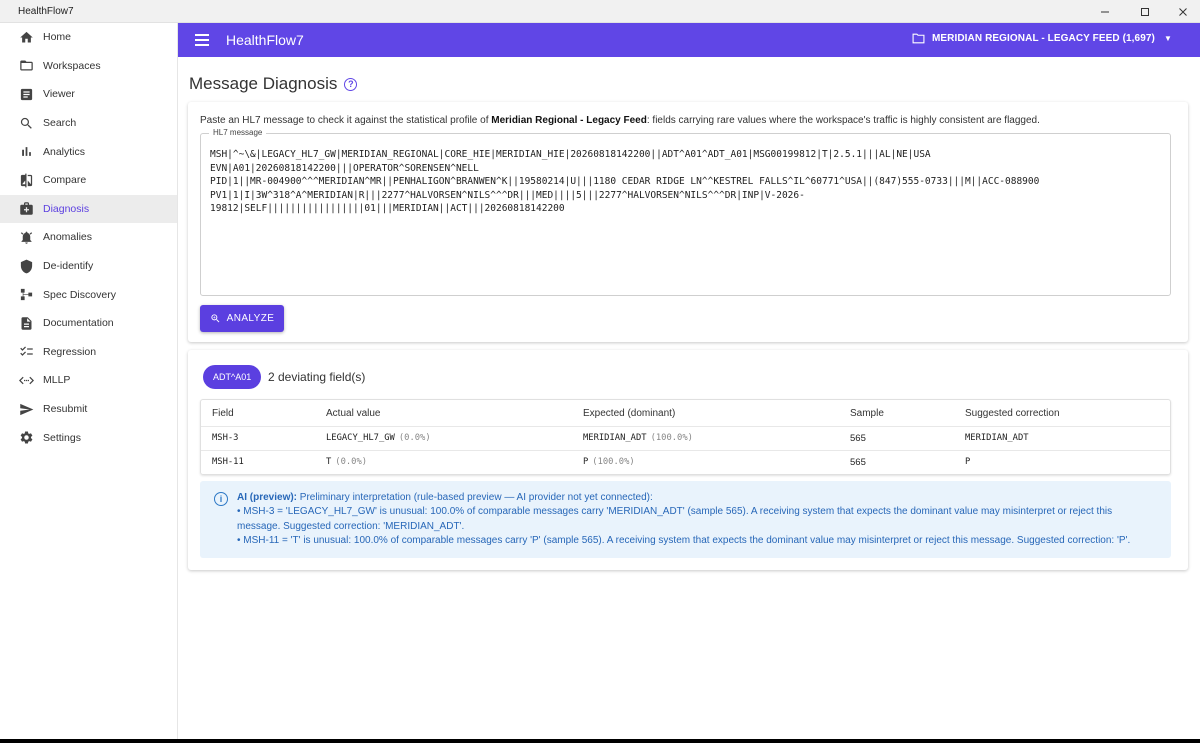 The image size is (1200, 743). What do you see at coordinates (238, 132) in the screenshot?
I see `hl7-field-label: HL7 message` at bounding box center [238, 132].